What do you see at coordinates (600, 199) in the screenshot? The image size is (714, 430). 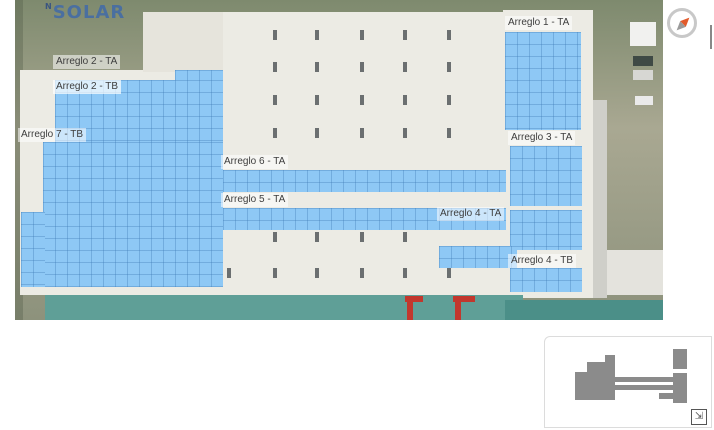 I see `right-roof-edge` at bounding box center [600, 199].